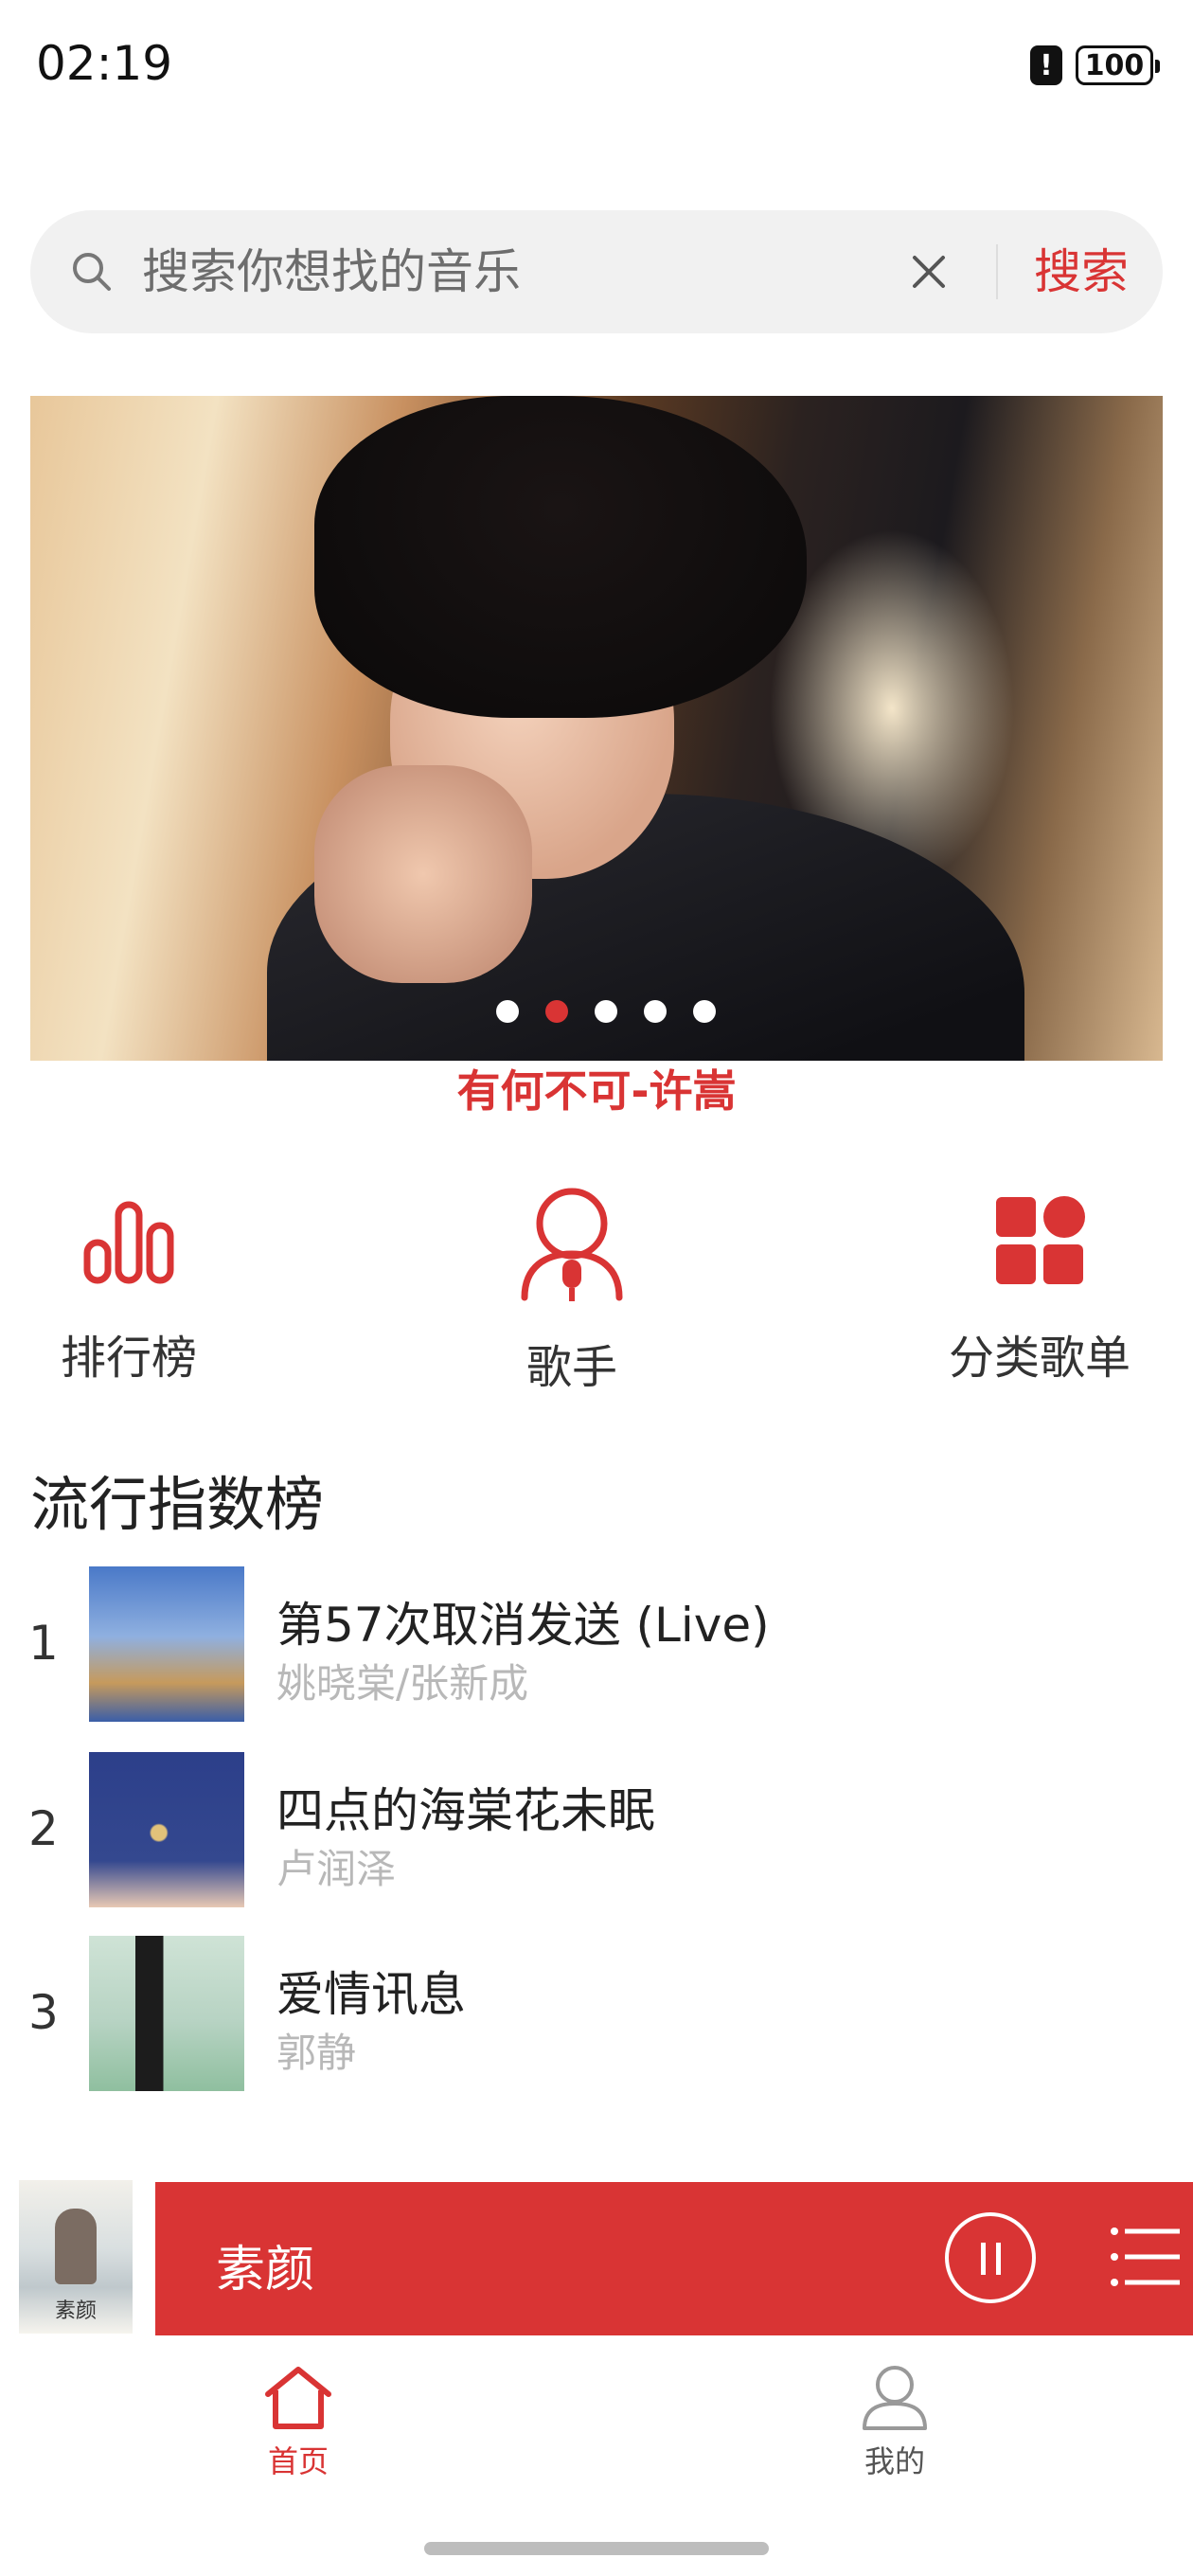  I want to click on banner-figure-hair, so click(560, 557).